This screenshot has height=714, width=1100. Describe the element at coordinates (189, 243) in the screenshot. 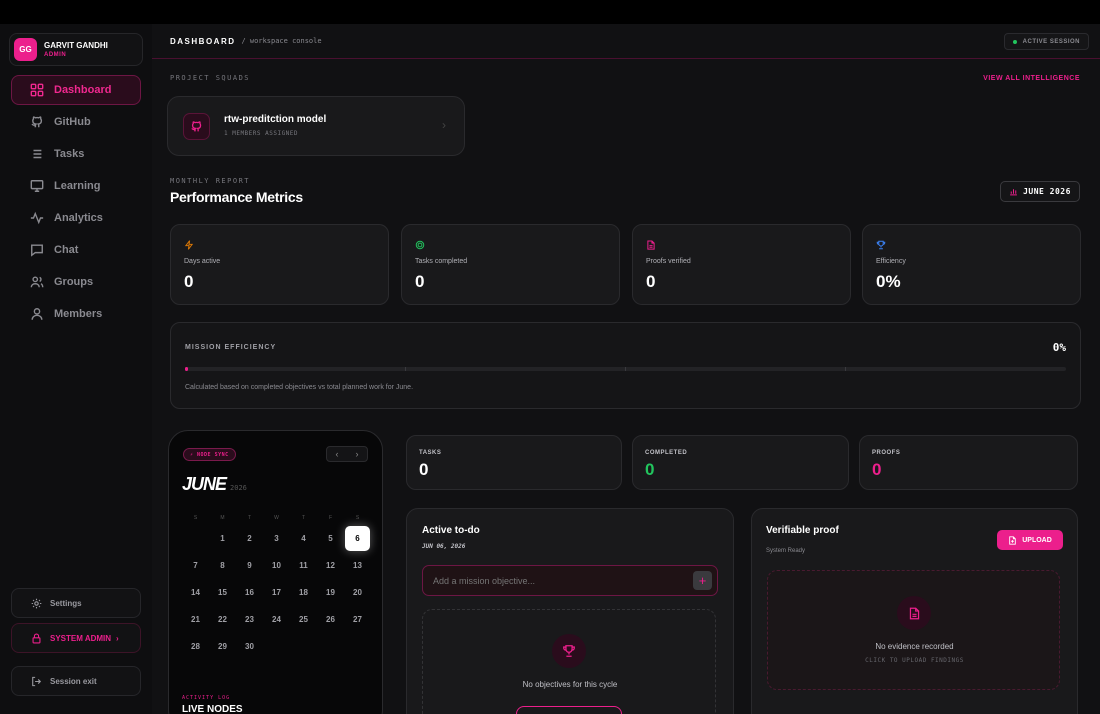

I see `bolt-icon` at that location.